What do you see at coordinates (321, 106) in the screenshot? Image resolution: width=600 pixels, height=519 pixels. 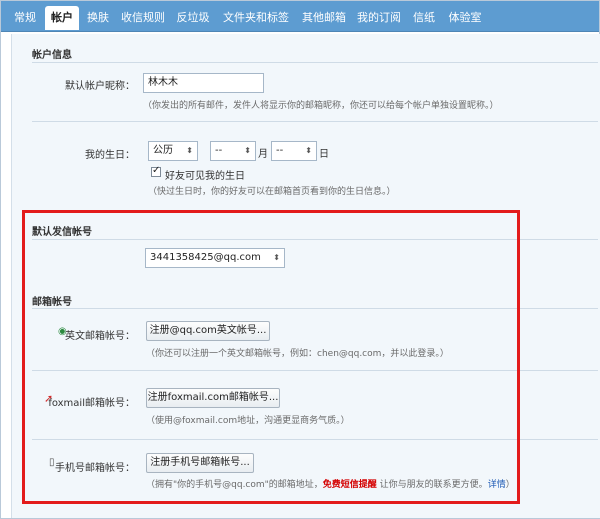 I see `nickname-description: （你发出的所有邮件，发件人将显示你的邮箱昵称，你还可以给每个帐户单独设置昵称。）` at bounding box center [321, 106].